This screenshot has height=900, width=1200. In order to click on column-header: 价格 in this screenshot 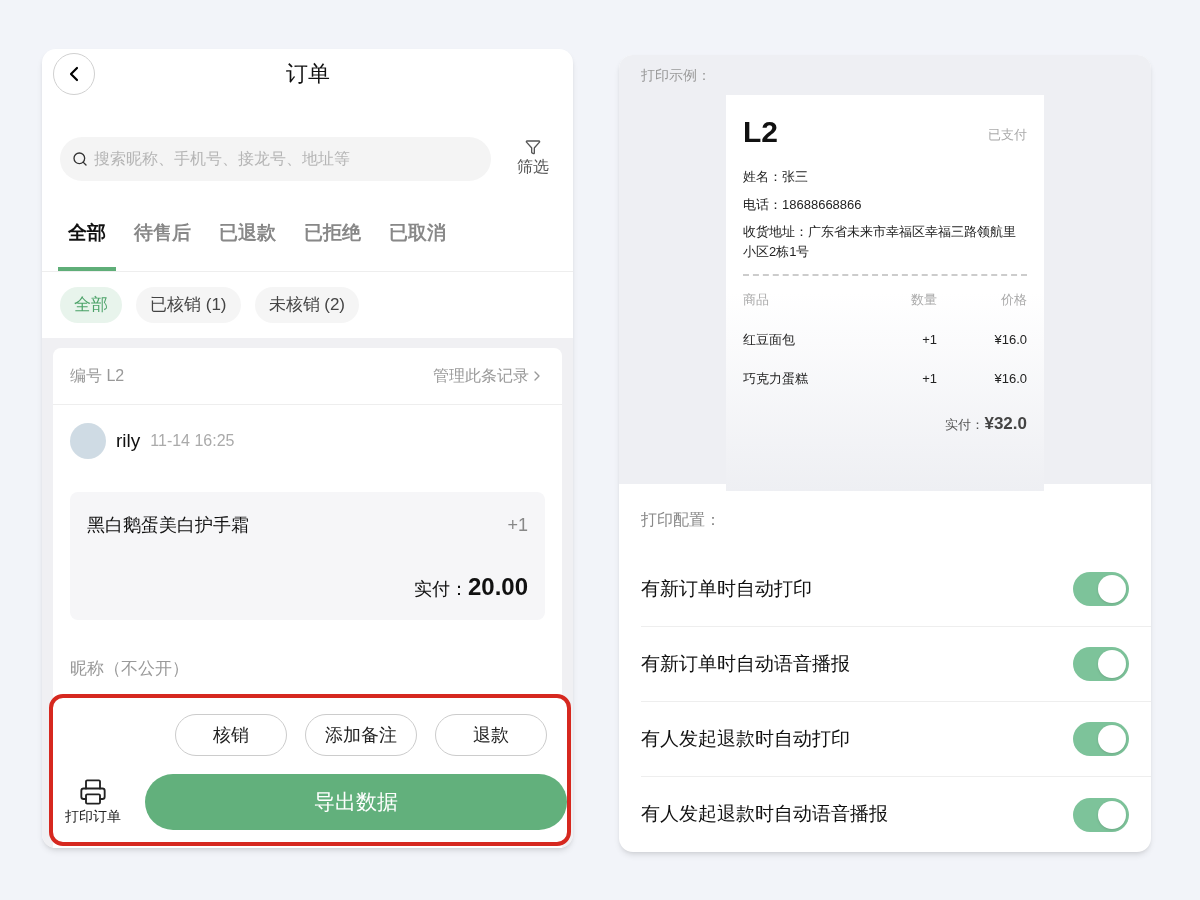, I will do `click(1013, 300)`.